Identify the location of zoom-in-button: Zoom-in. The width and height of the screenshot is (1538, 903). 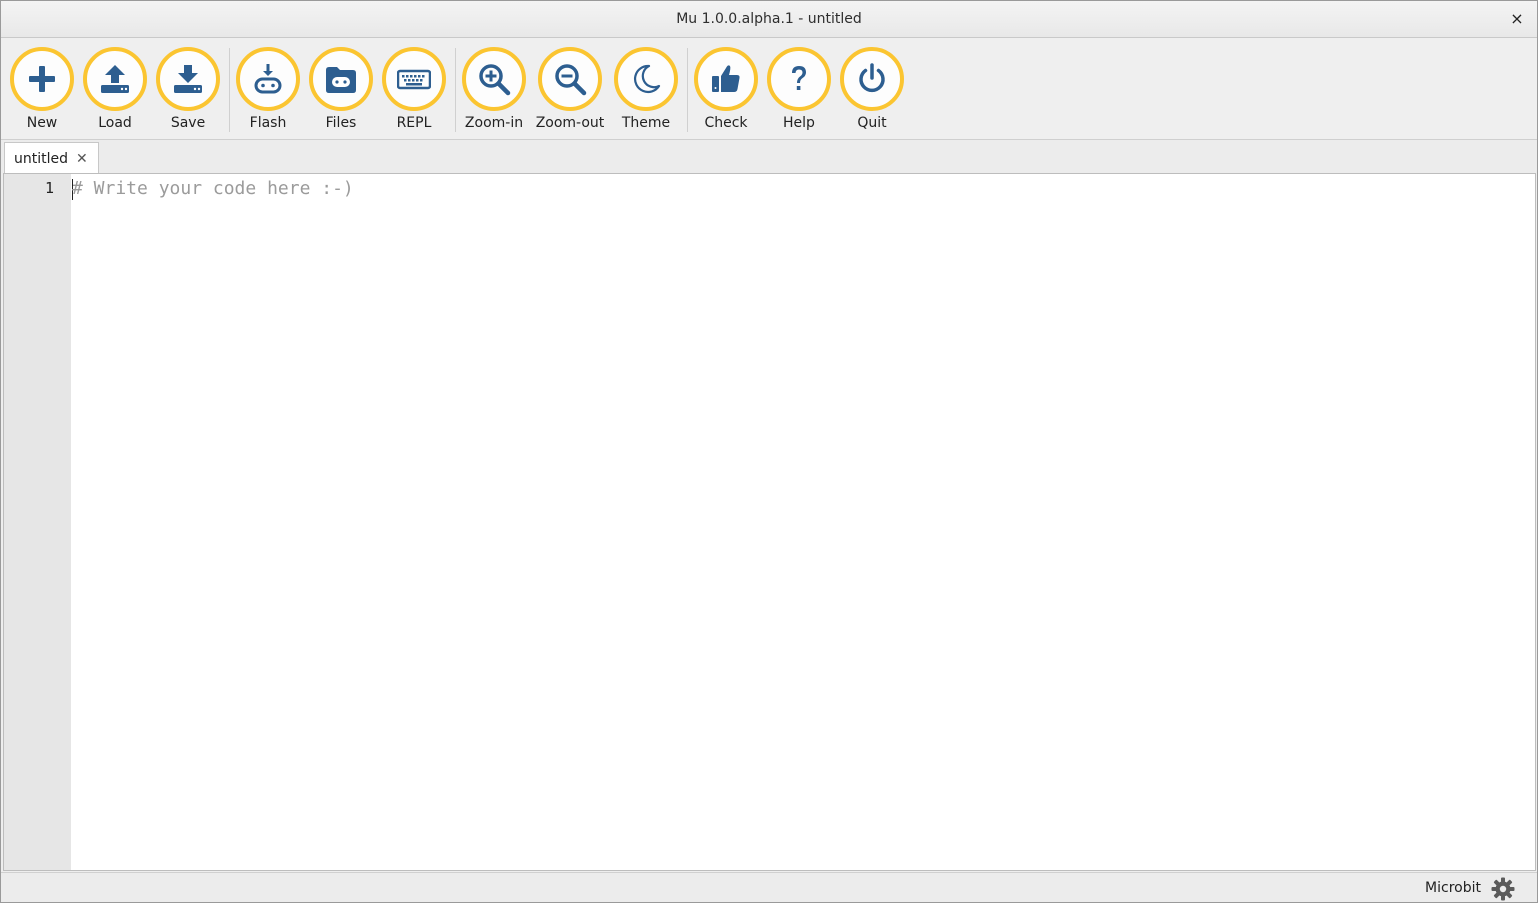
(494, 91).